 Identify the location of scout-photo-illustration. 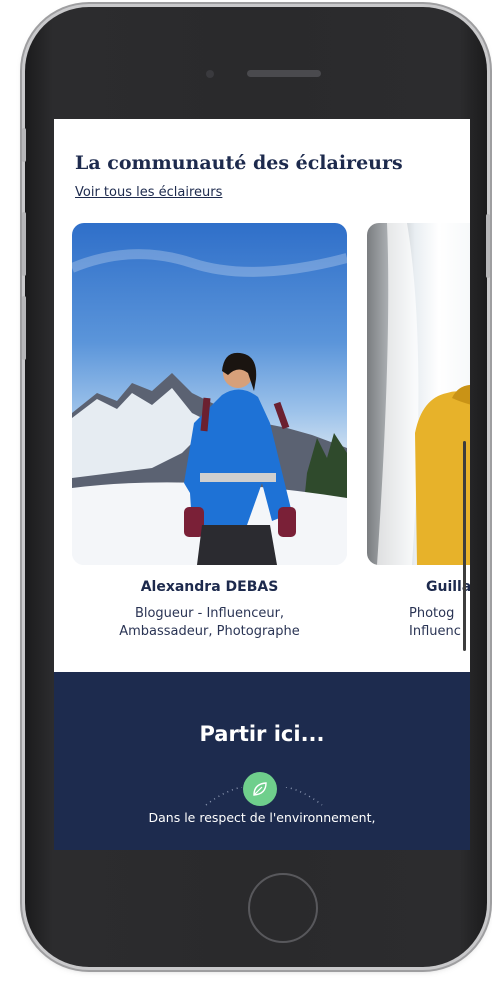
(423, 394).